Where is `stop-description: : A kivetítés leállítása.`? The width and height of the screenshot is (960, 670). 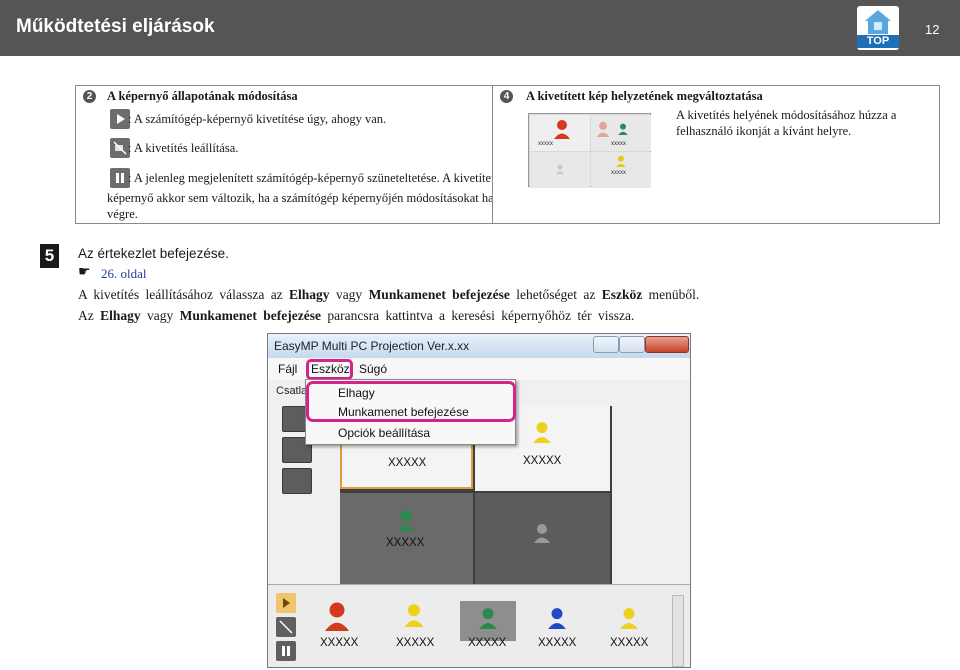
stop-description: : A kivetítés leállítása. is located at coordinates (183, 148).